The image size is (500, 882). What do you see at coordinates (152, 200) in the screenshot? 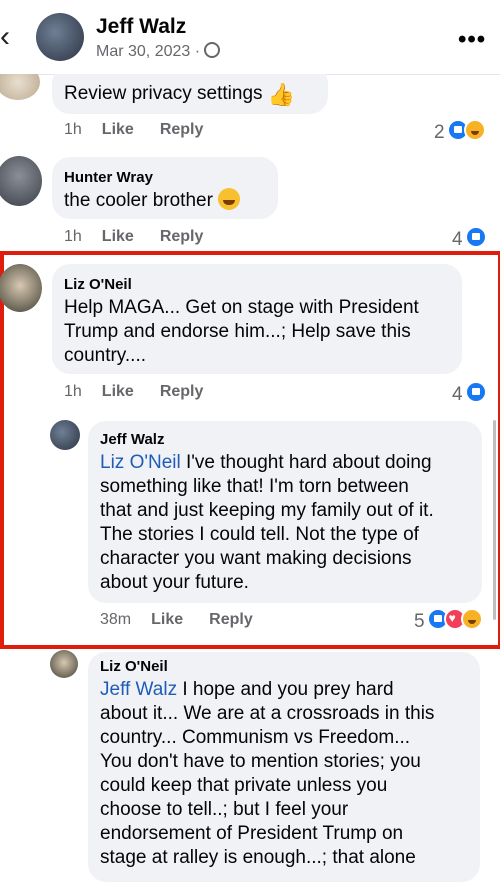
I see `comment-text: the cooler brother` at bounding box center [152, 200].